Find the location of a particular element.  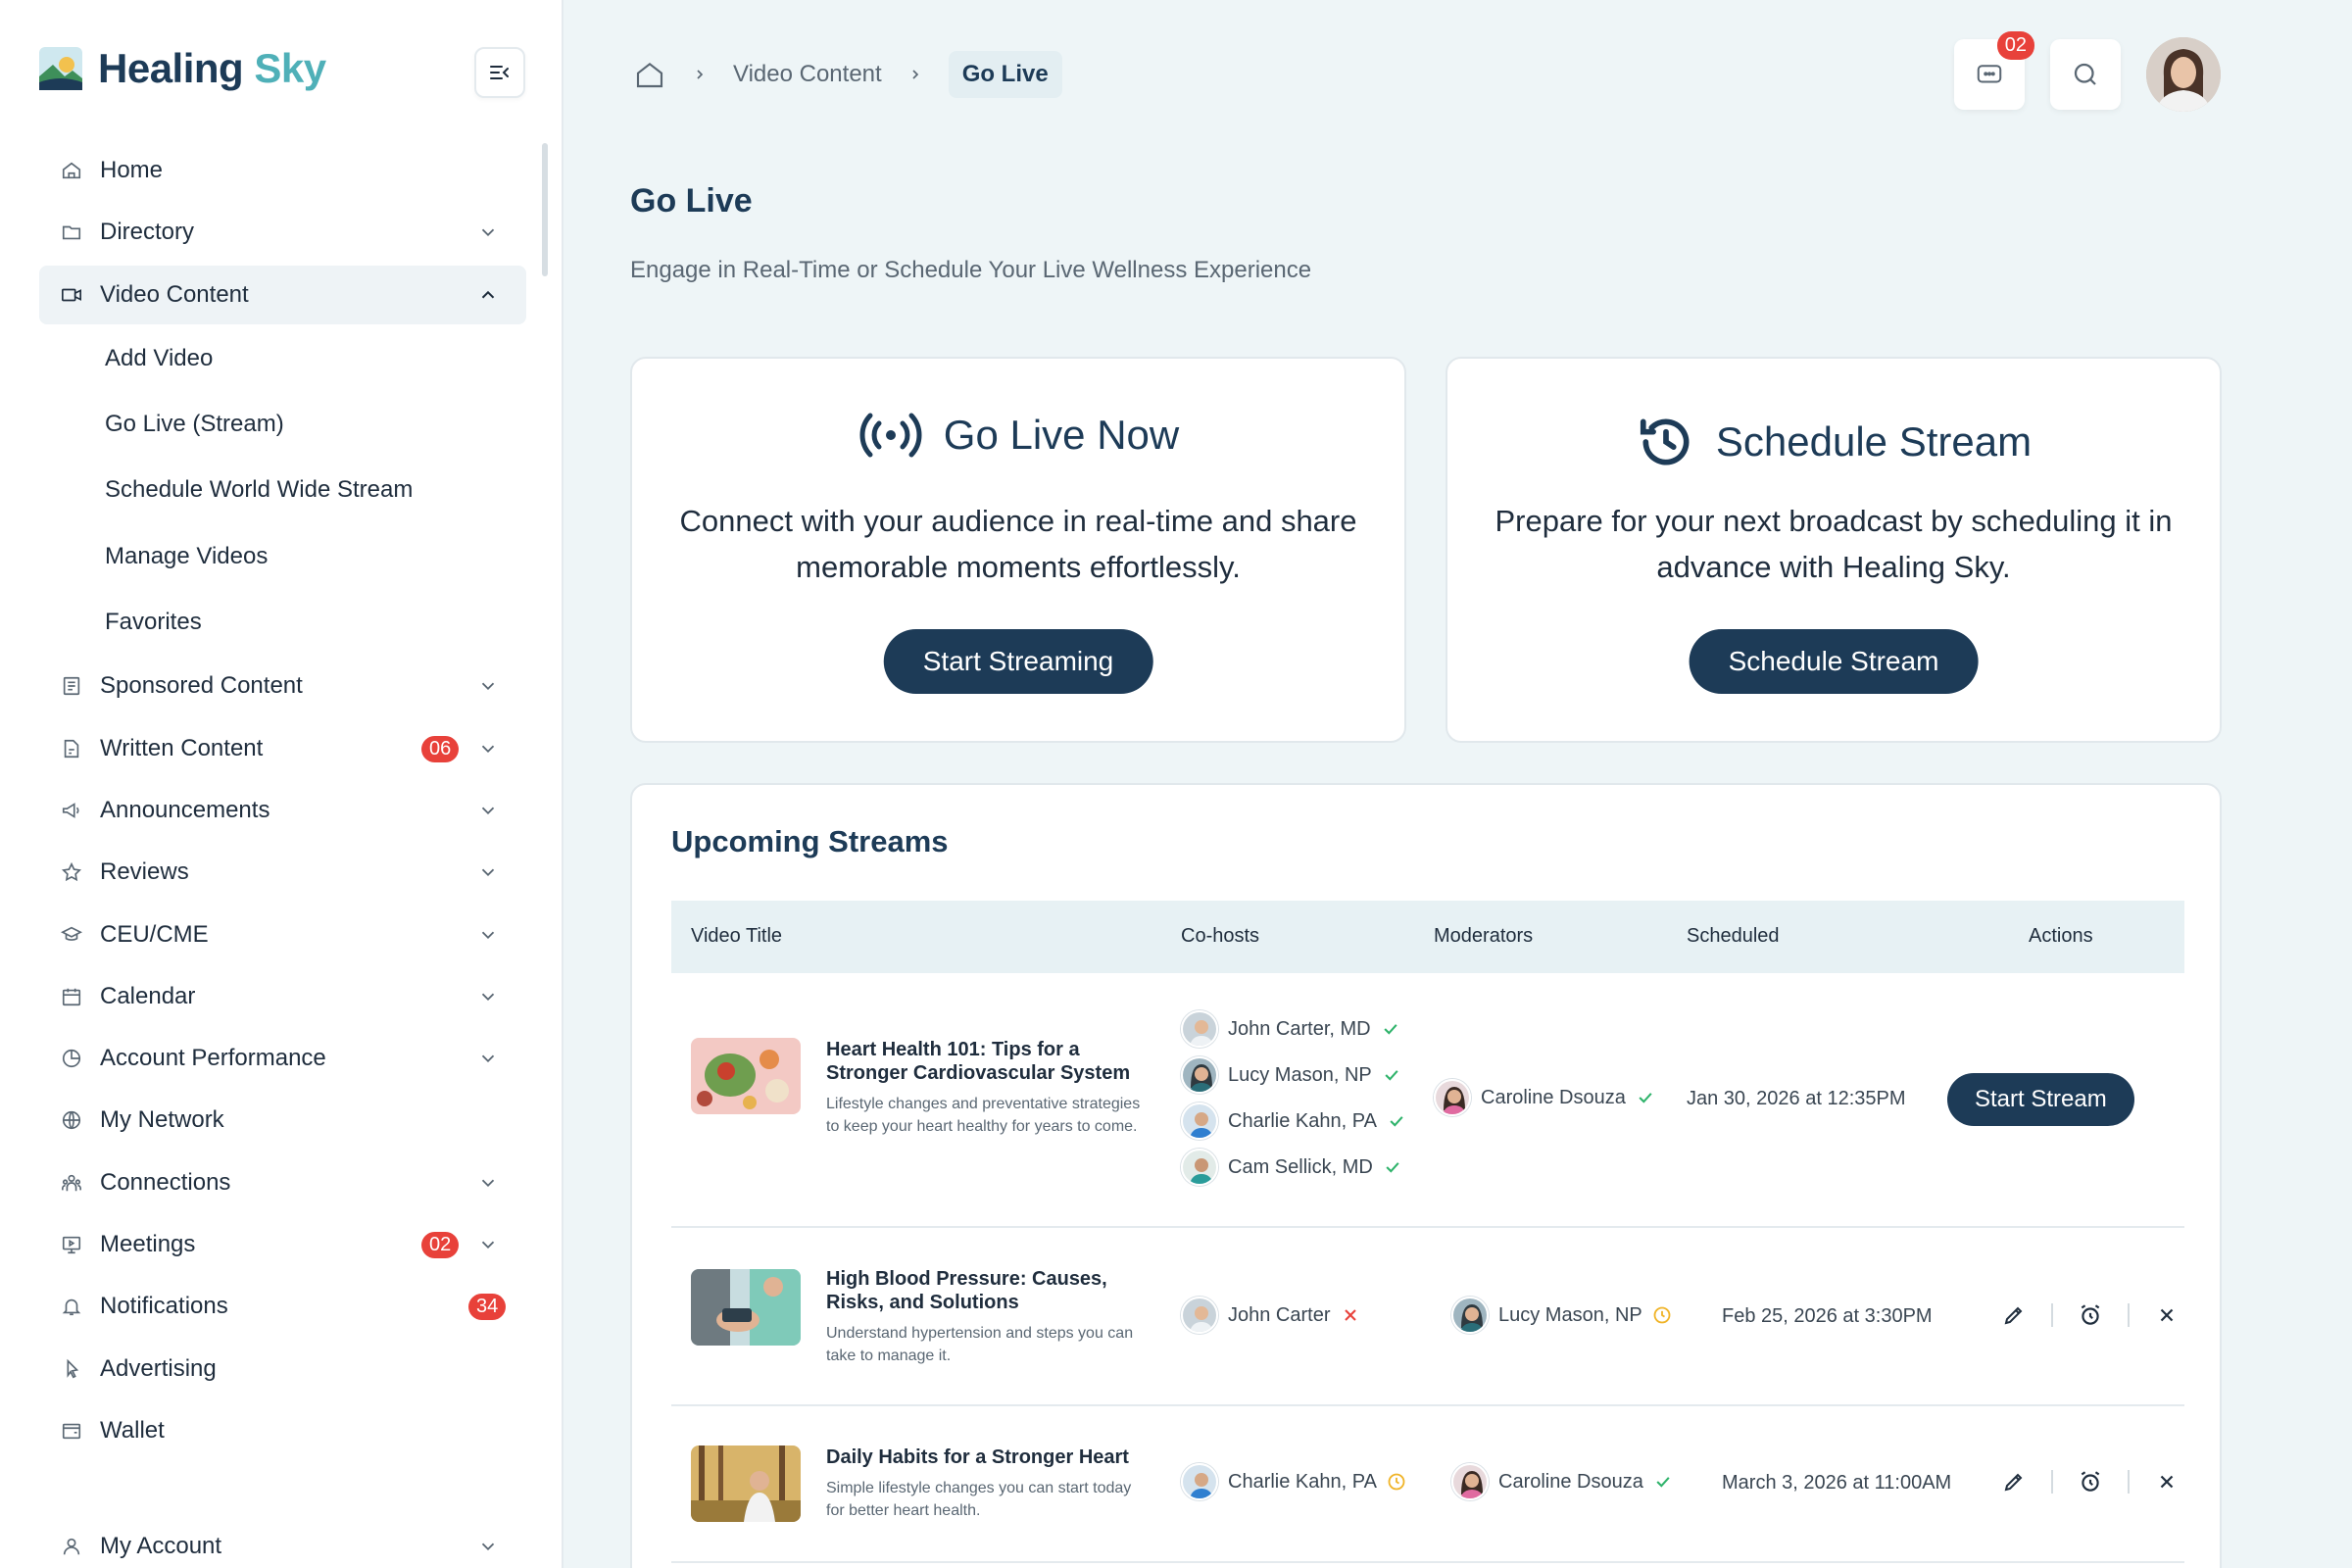

sidebar-item-label: Reviews is located at coordinates (144, 872).